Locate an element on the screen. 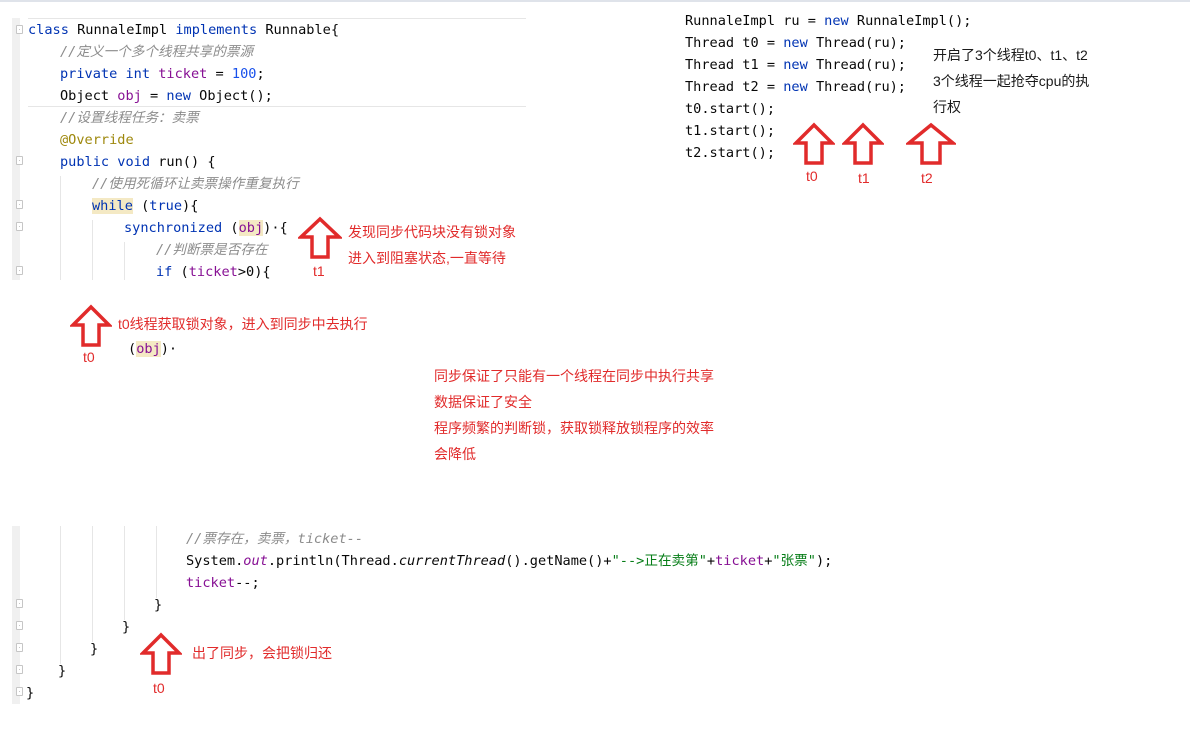  code-text: Thread t2 = is located at coordinates (734, 87).